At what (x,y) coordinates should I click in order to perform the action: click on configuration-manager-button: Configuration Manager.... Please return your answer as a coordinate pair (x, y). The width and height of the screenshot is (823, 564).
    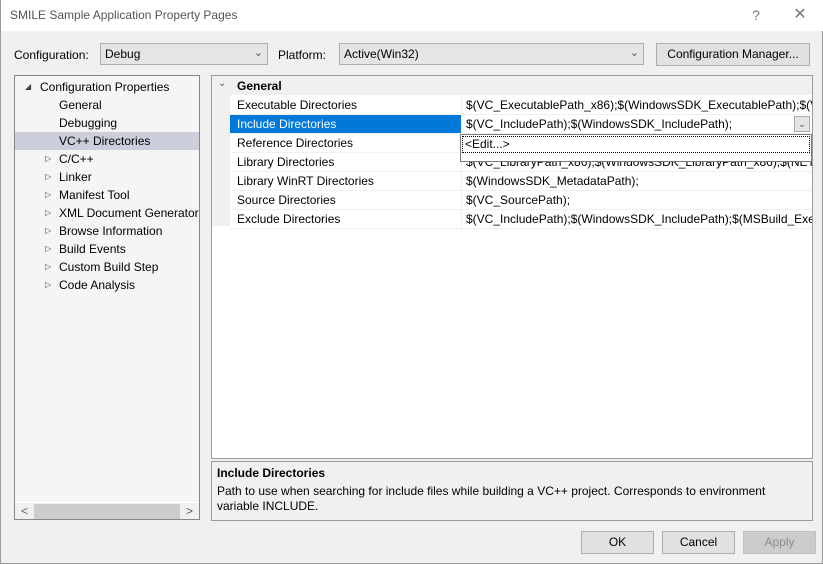
    Looking at the image, I should click on (733, 54).